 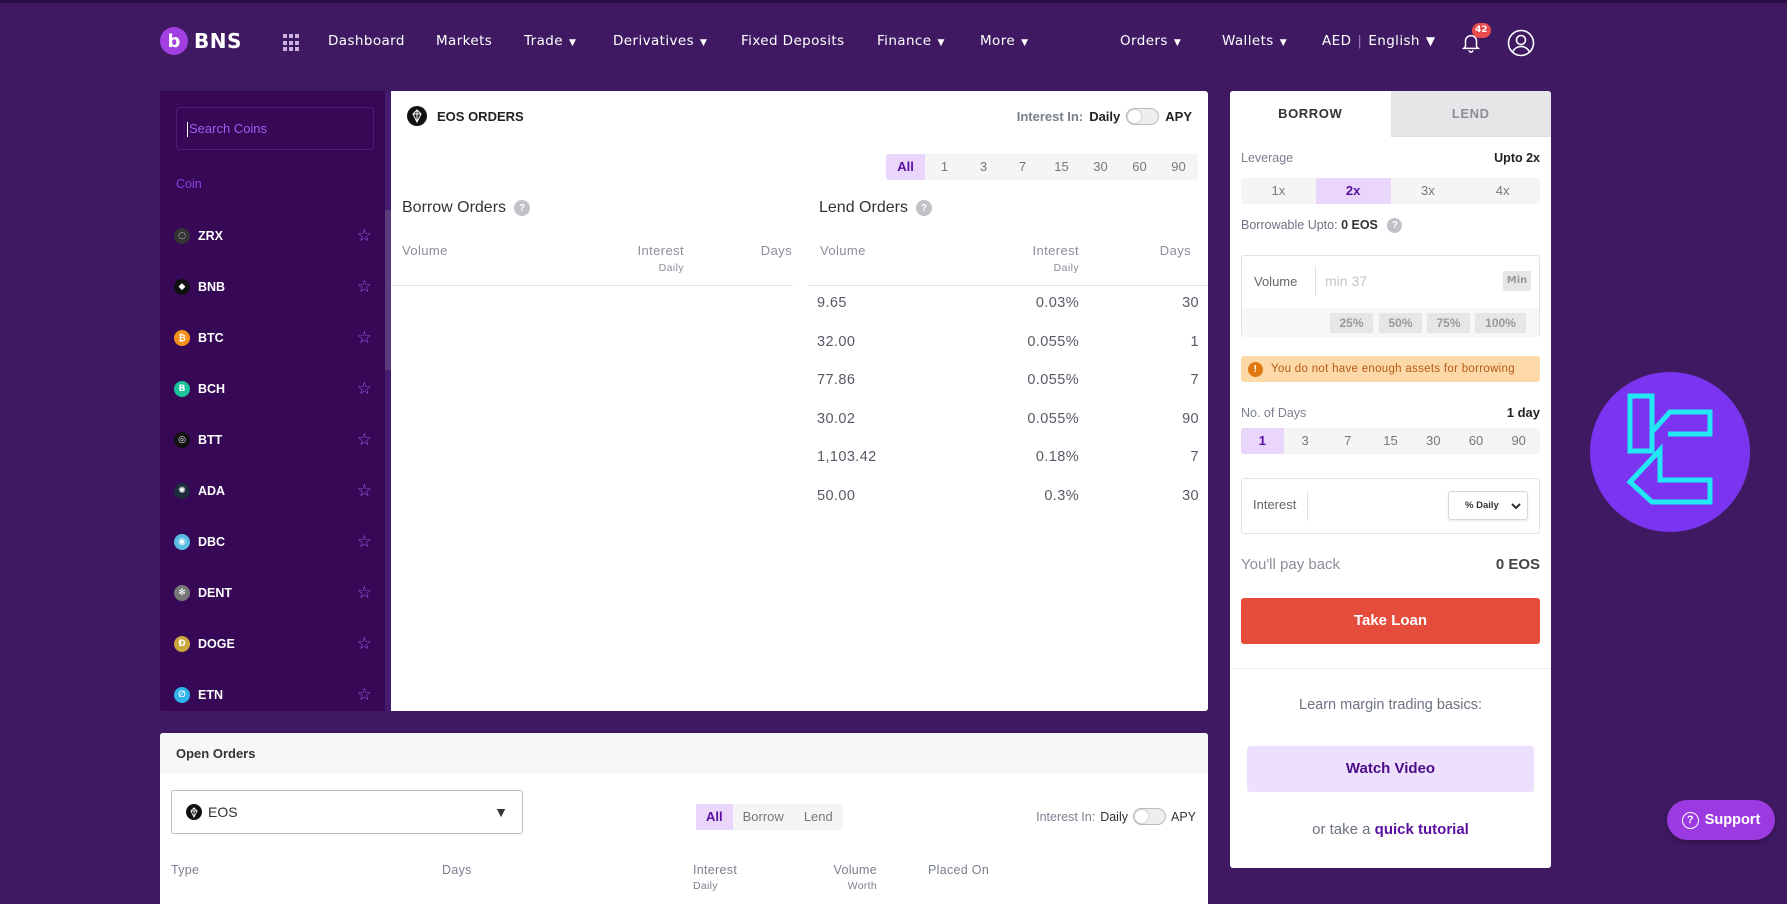 What do you see at coordinates (1521, 43) in the screenshot?
I see `user-account-icon` at bounding box center [1521, 43].